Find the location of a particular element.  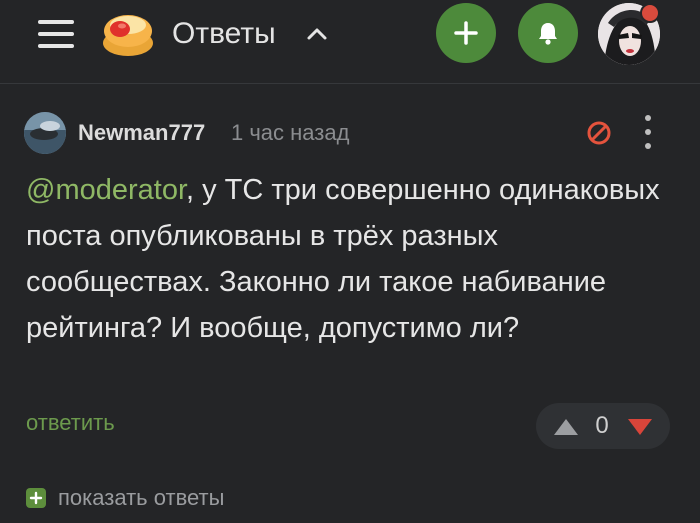

reply-button: ответить is located at coordinates (70, 423).